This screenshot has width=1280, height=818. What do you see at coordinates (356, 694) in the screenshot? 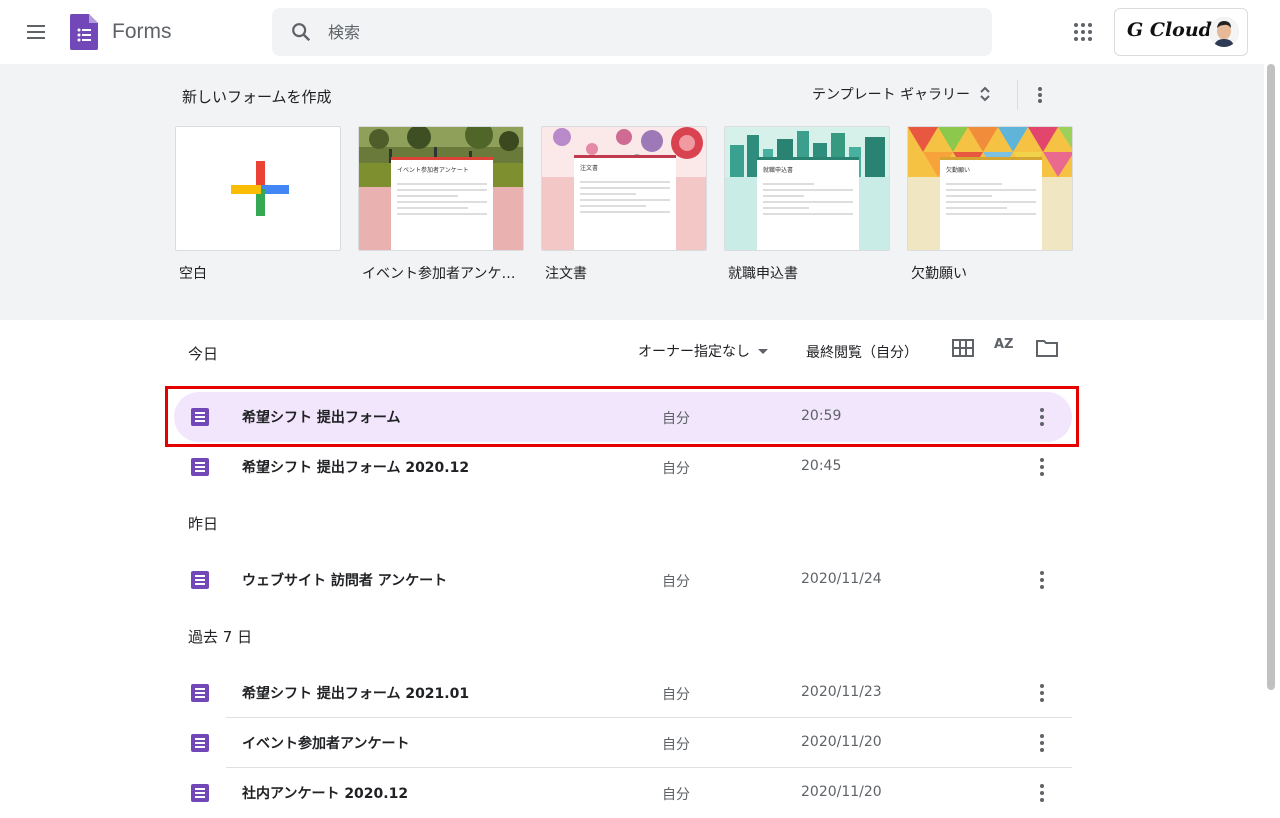
I see `form-name: 希望シフト 提出フォーム 2021.01` at bounding box center [356, 694].